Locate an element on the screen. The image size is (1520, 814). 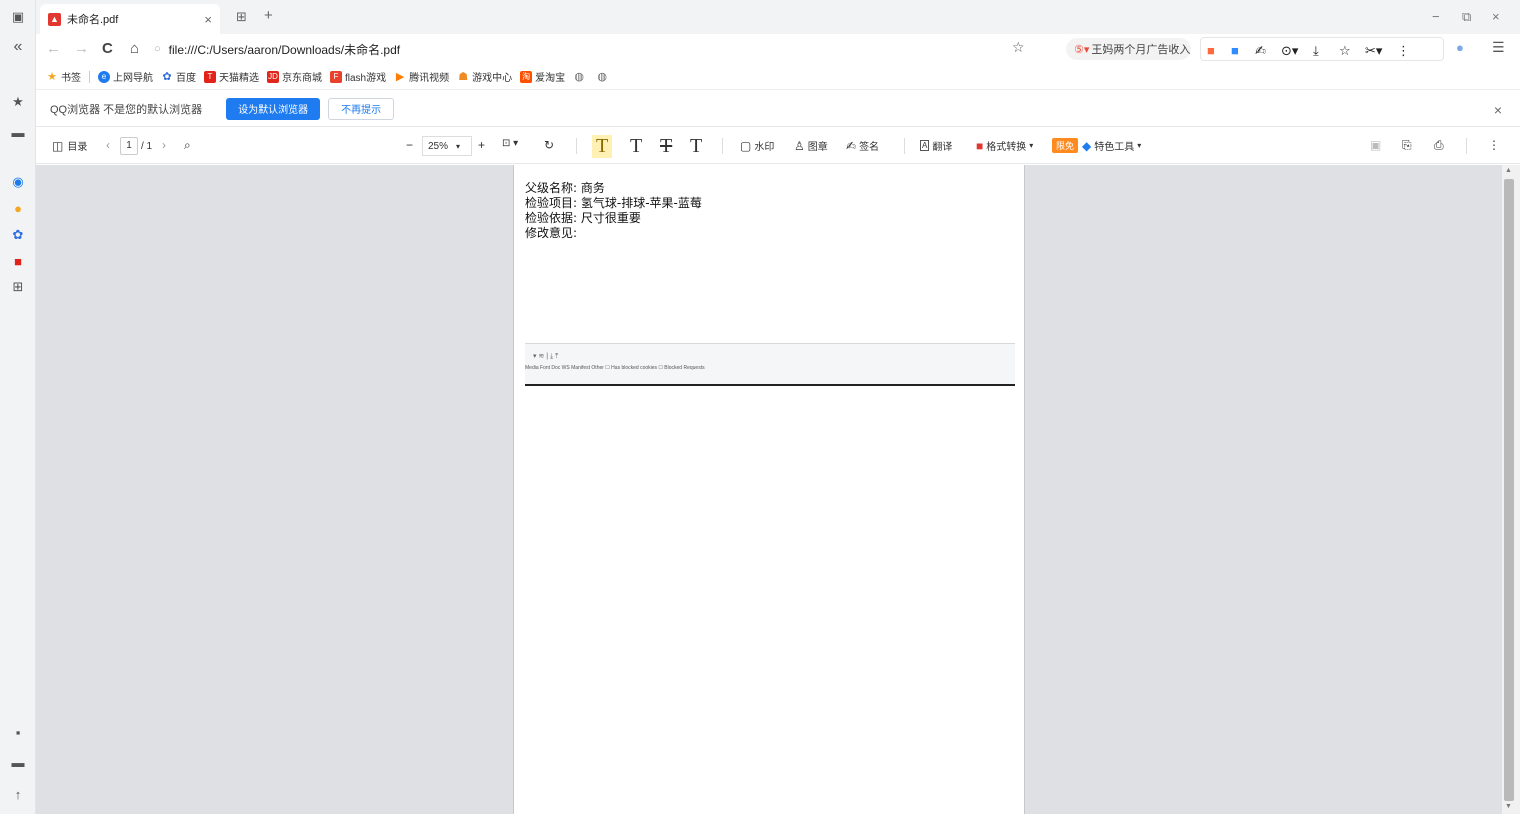
more-icon: ⋮ is located at coordinates (1403, 51).